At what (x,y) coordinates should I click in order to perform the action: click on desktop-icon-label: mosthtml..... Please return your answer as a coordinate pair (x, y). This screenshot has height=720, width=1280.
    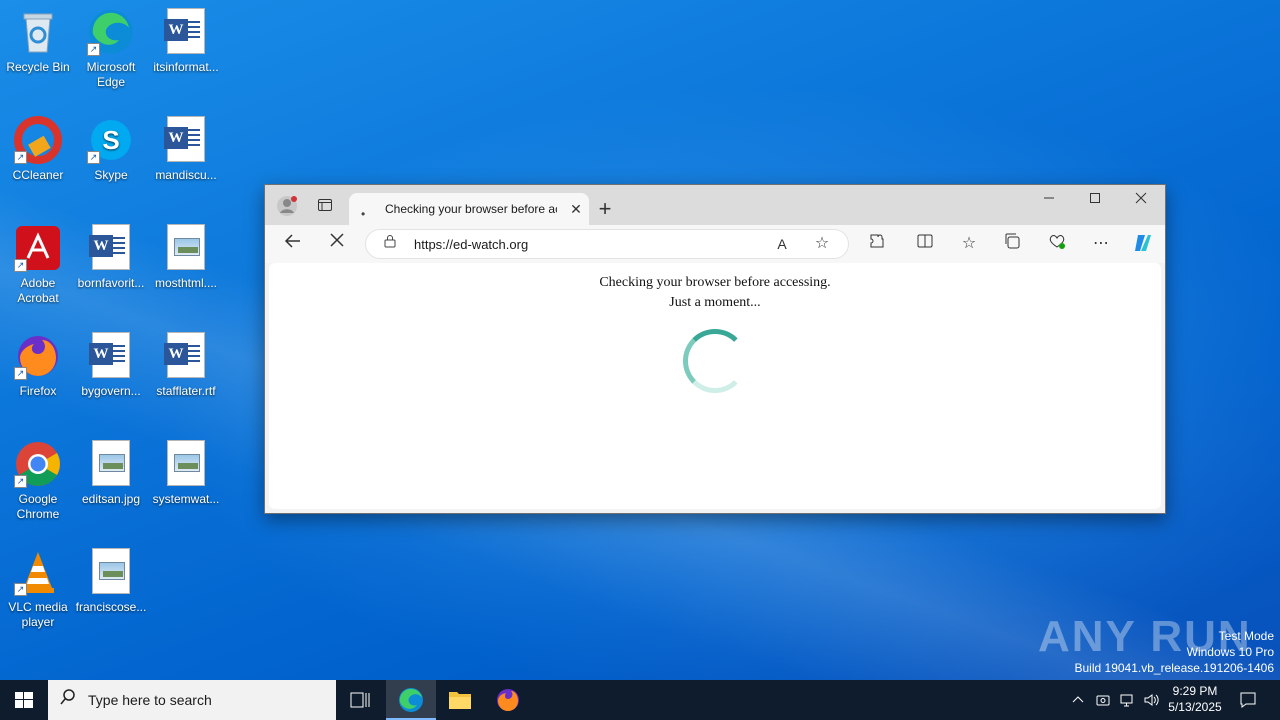
    Looking at the image, I should click on (185, 283).